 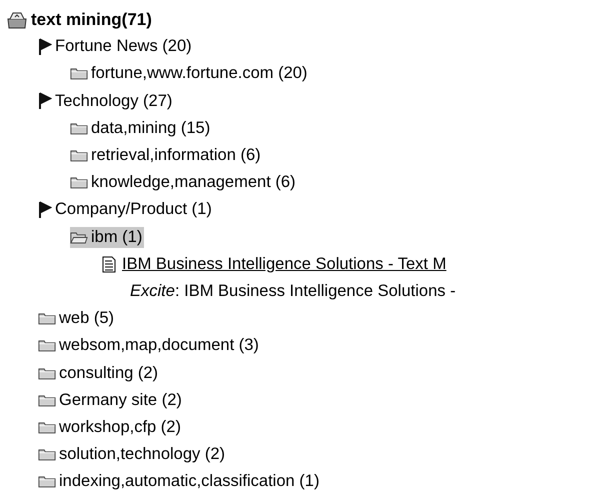 What do you see at coordinates (113, 101) in the screenshot?
I see `category-label: Technology (27)` at bounding box center [113, 101].